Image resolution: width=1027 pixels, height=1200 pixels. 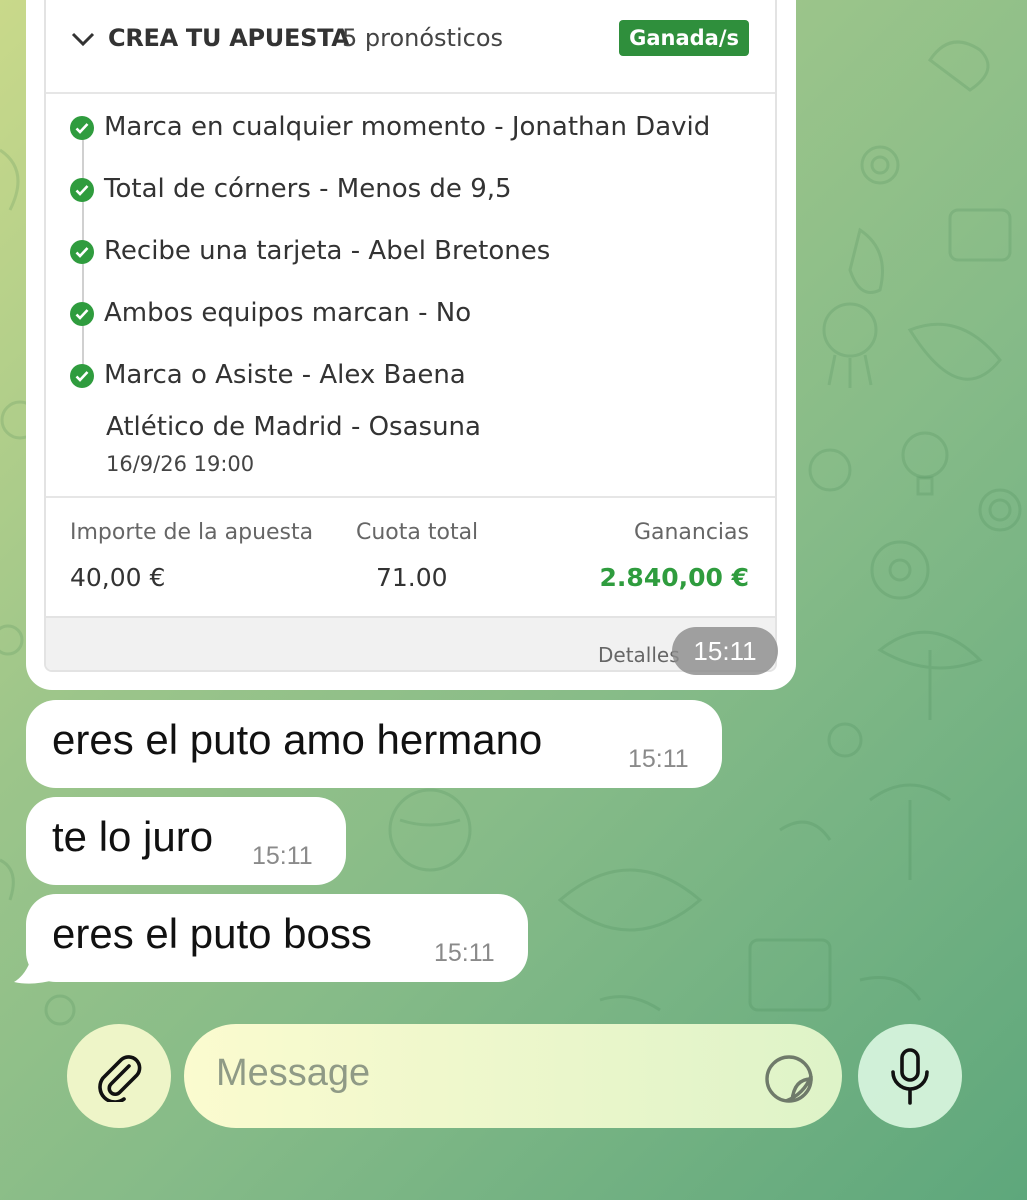 What do you see at coordinates (639, 655) in the screenshot?
I see `details-link: Detalles` at bounding box center [639, 655].